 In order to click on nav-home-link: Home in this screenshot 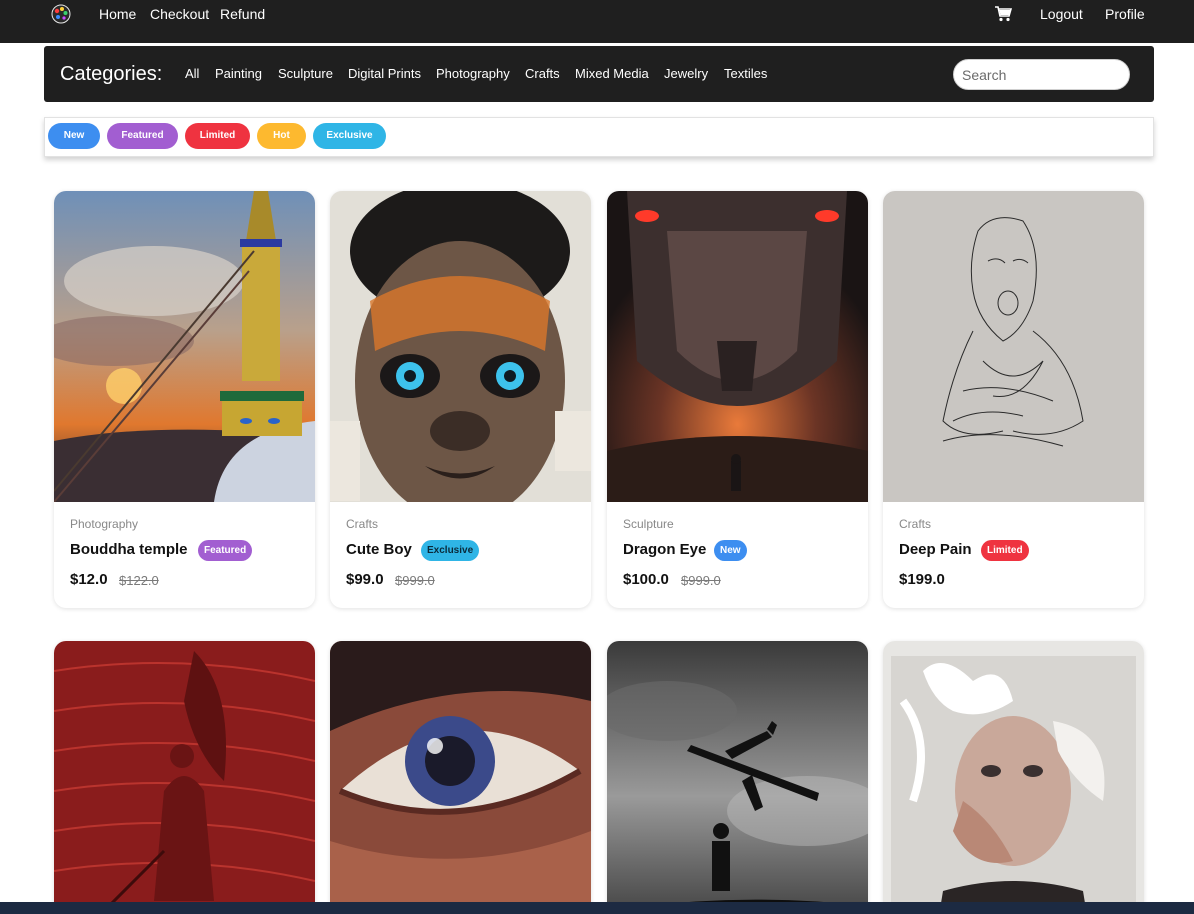, I will do `click(117, 14)`.